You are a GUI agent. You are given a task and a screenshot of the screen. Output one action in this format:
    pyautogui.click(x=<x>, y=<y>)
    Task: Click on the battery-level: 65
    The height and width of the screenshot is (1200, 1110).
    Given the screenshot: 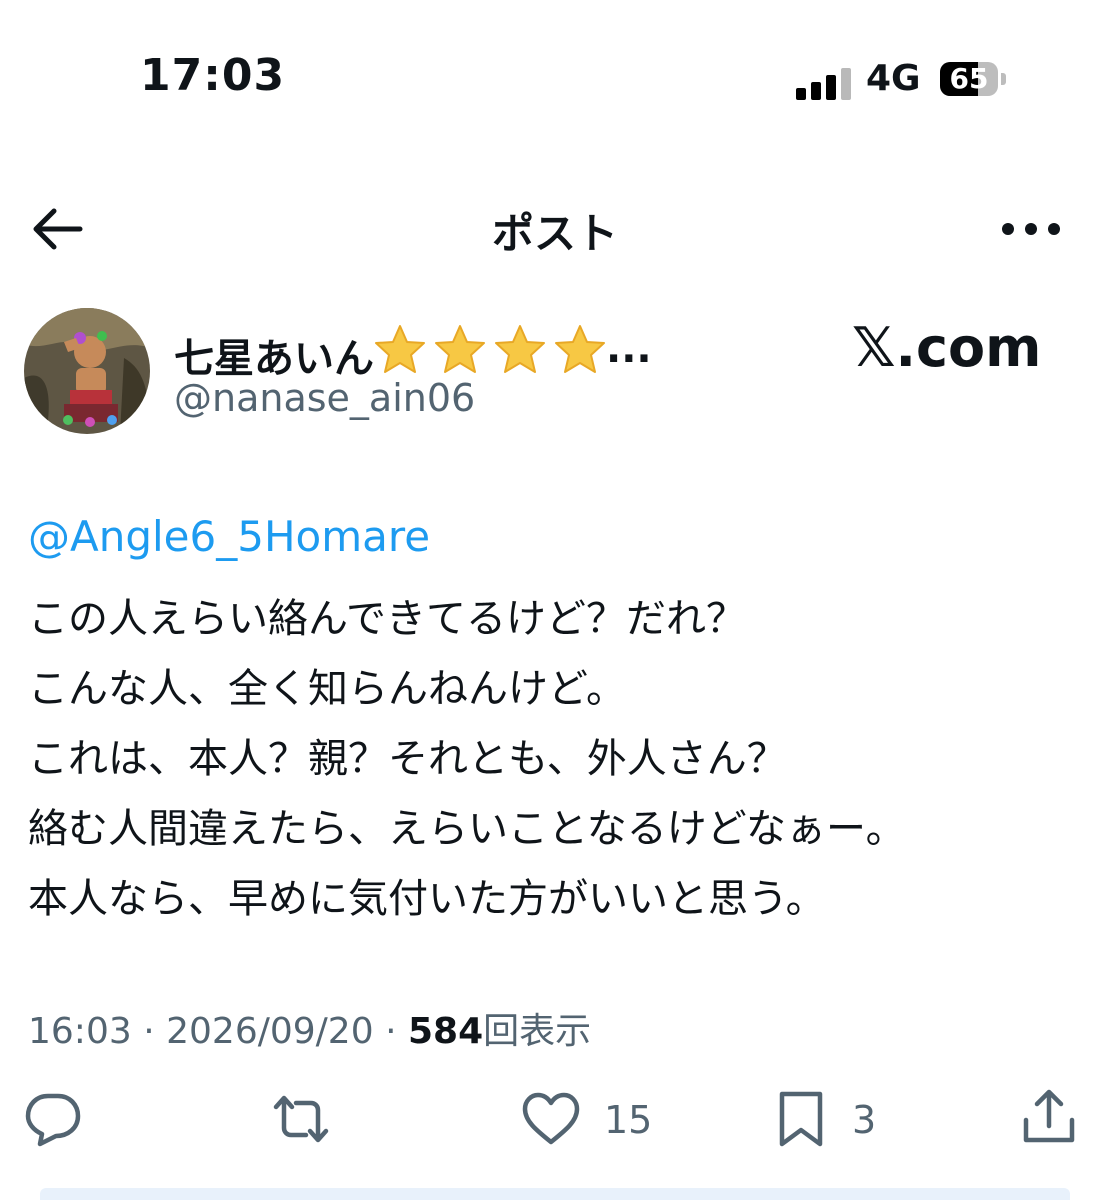 What is the action you would take?
    pyautogui.click(x=969, y=78)
    